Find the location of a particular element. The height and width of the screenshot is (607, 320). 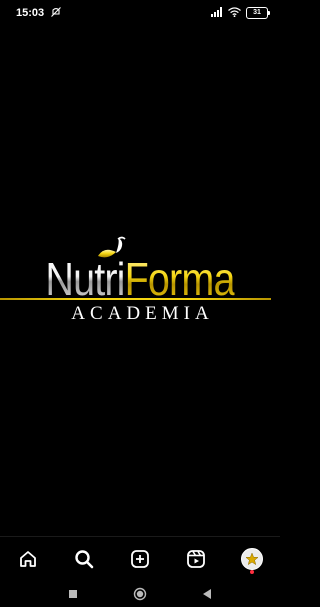

notification-dot is located at coordinates (252, 572).